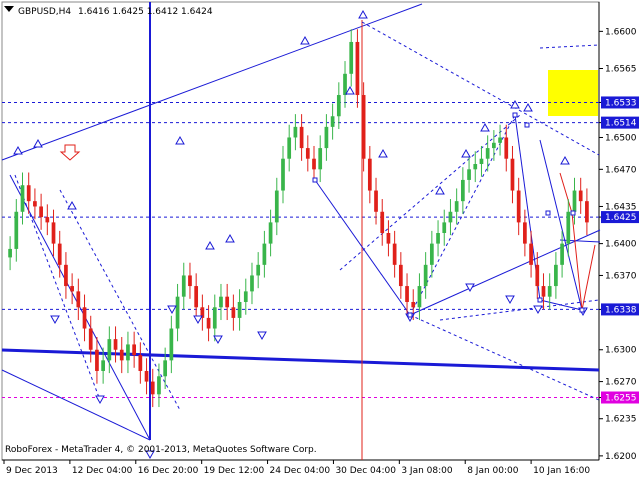 The width and height of the screenshot is (640, 480). Describe the element at coordinates (44, 12) in the screenshot. I see `symbol-label: GBPUSD,H4` at that location.